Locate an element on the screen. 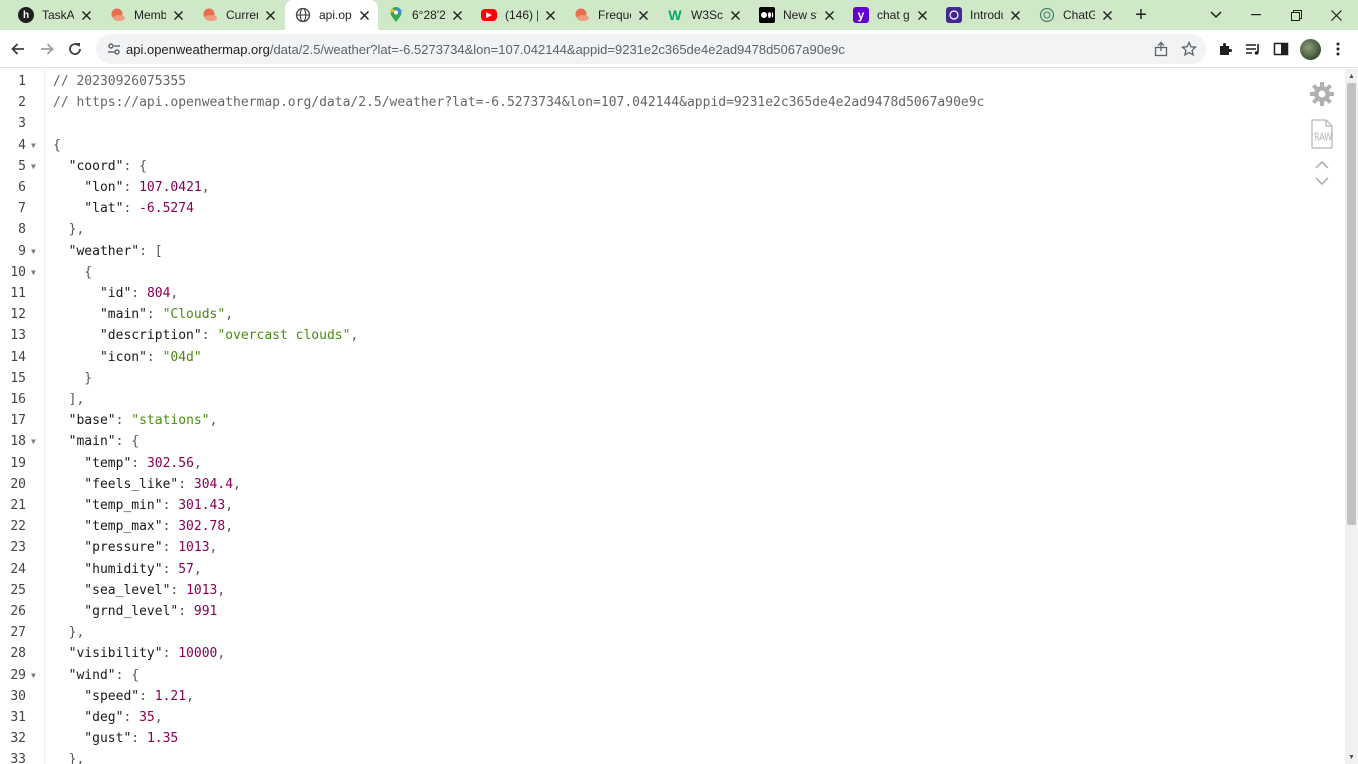  code-text: "grnd_level": 991 is located at coordinates (135, 611).